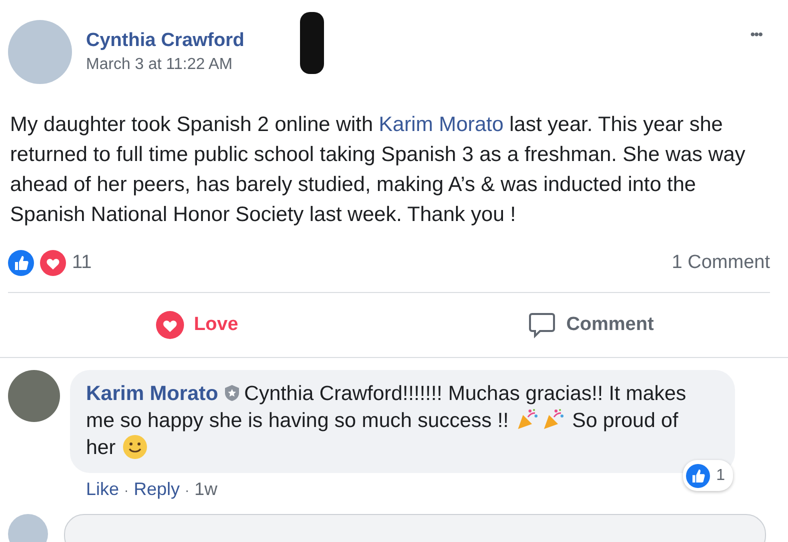 The height and width of the screenshot is (542, 788). What do you see at coordinates (157, 489) in the screenshot?
I see `comment-action-link: Reply` at bounding box center [157, 489].